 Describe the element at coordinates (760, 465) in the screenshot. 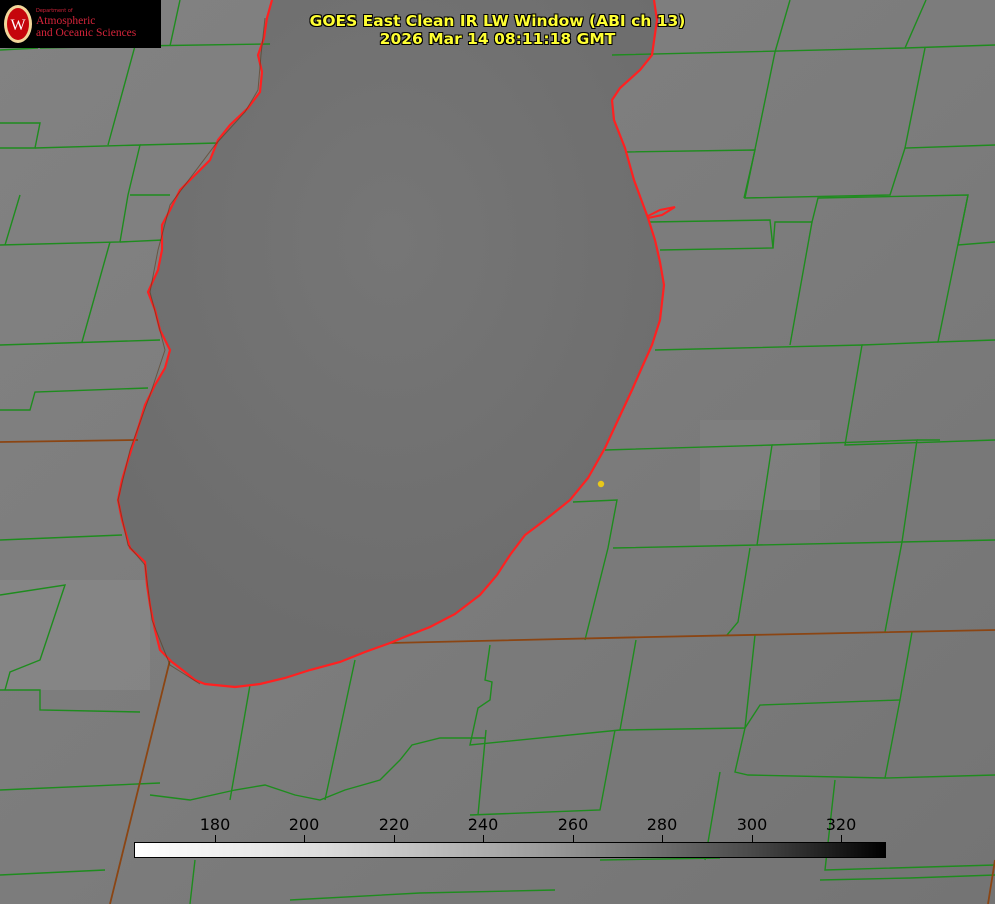

I see `cloud-patch` at that location.